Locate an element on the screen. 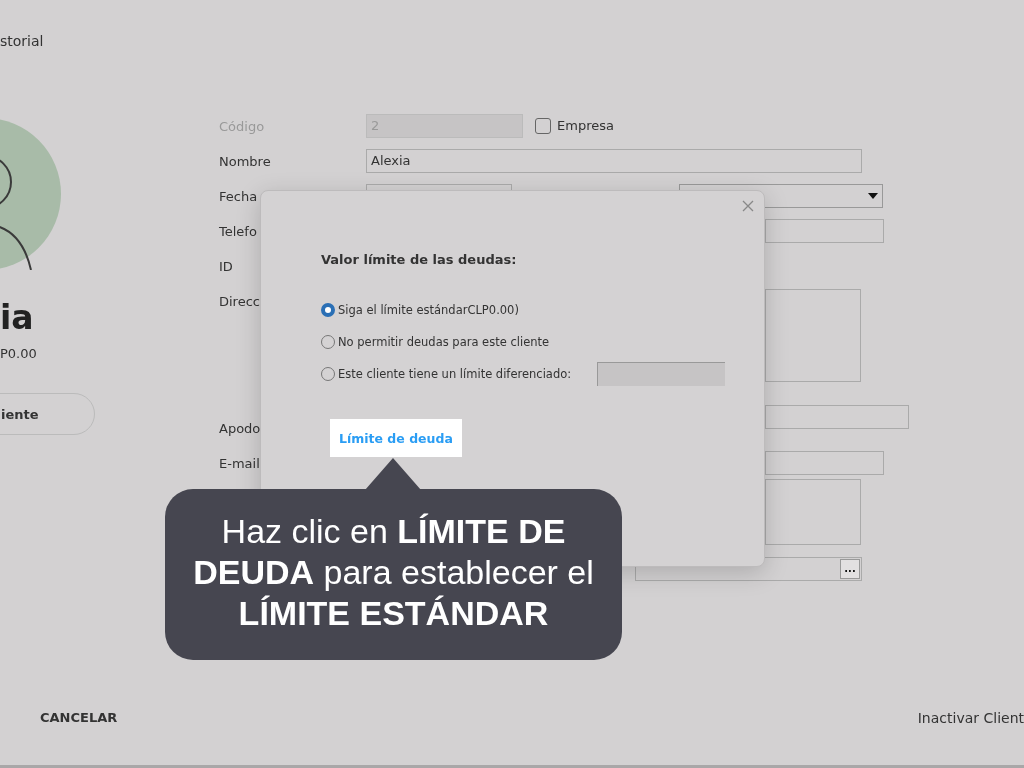  field-label: E-mail is located at coordinates (239, 463).